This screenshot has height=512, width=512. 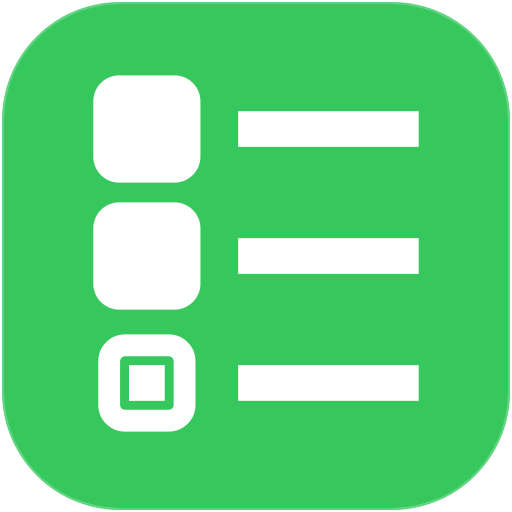 What do you see at coordinates (147, 383) in the screenshot?
I see `checkbox-inner-square-icon` at bounding box center [147, 383].